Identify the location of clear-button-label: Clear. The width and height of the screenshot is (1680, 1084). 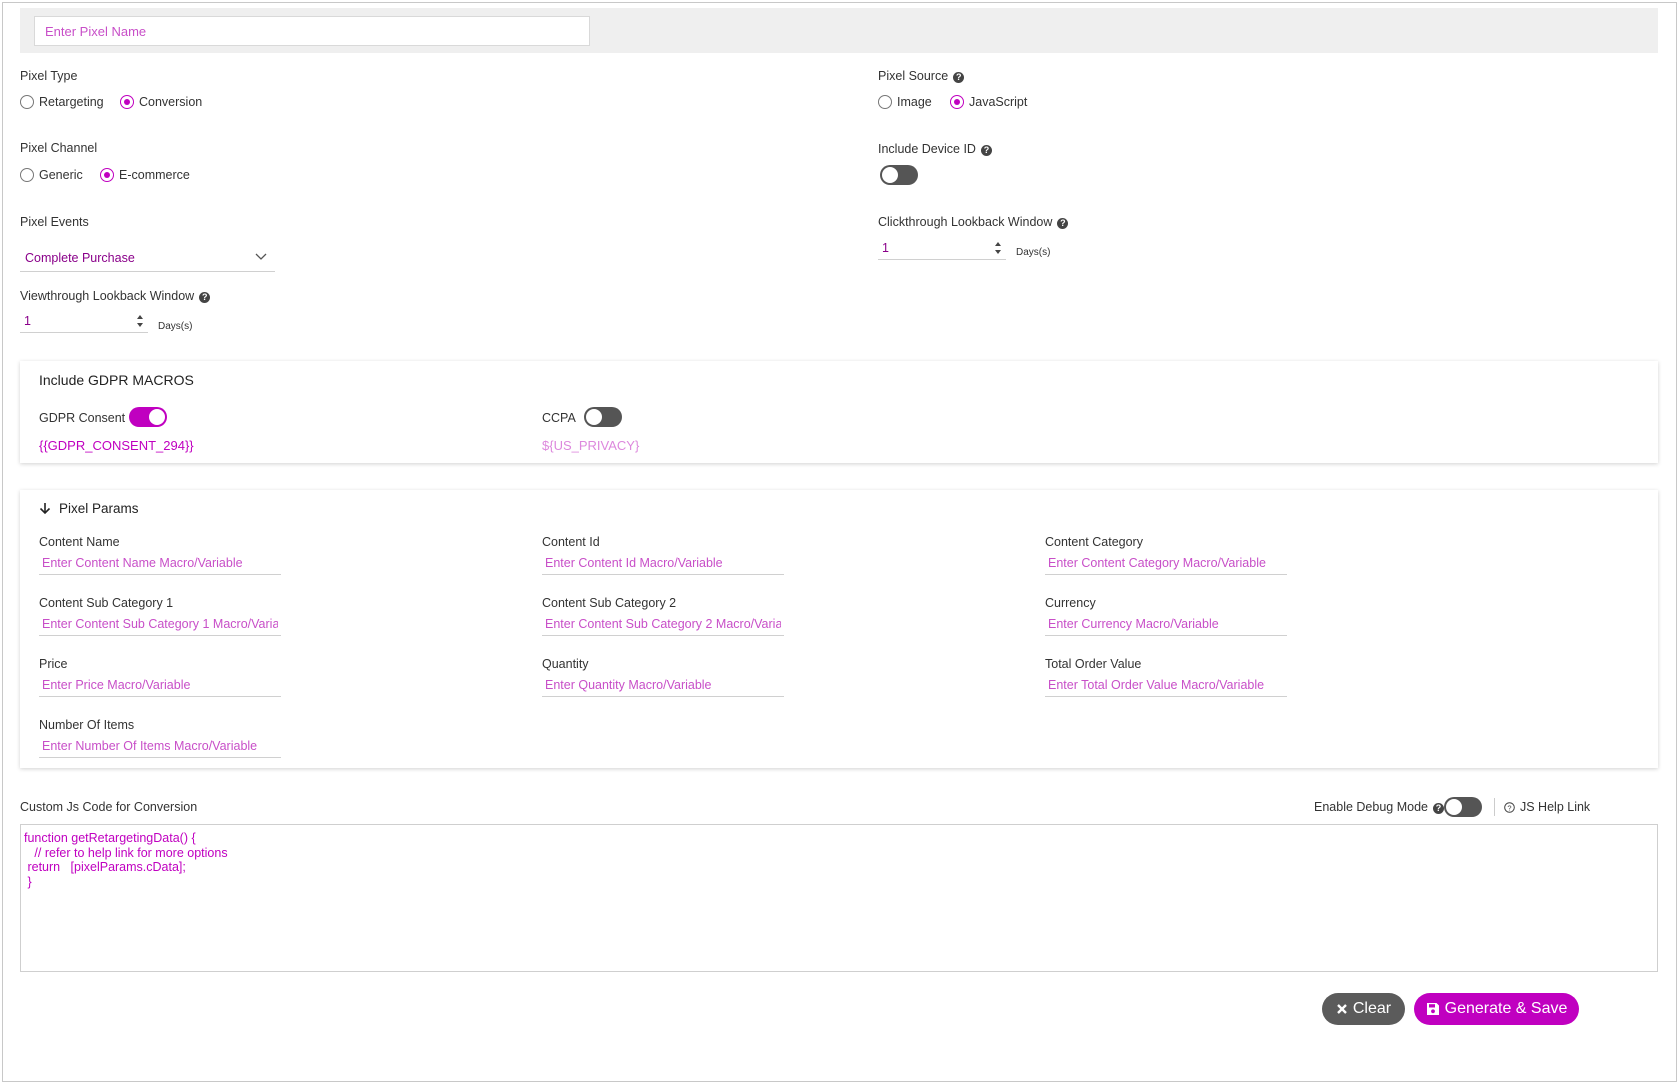
(1372, 1008).